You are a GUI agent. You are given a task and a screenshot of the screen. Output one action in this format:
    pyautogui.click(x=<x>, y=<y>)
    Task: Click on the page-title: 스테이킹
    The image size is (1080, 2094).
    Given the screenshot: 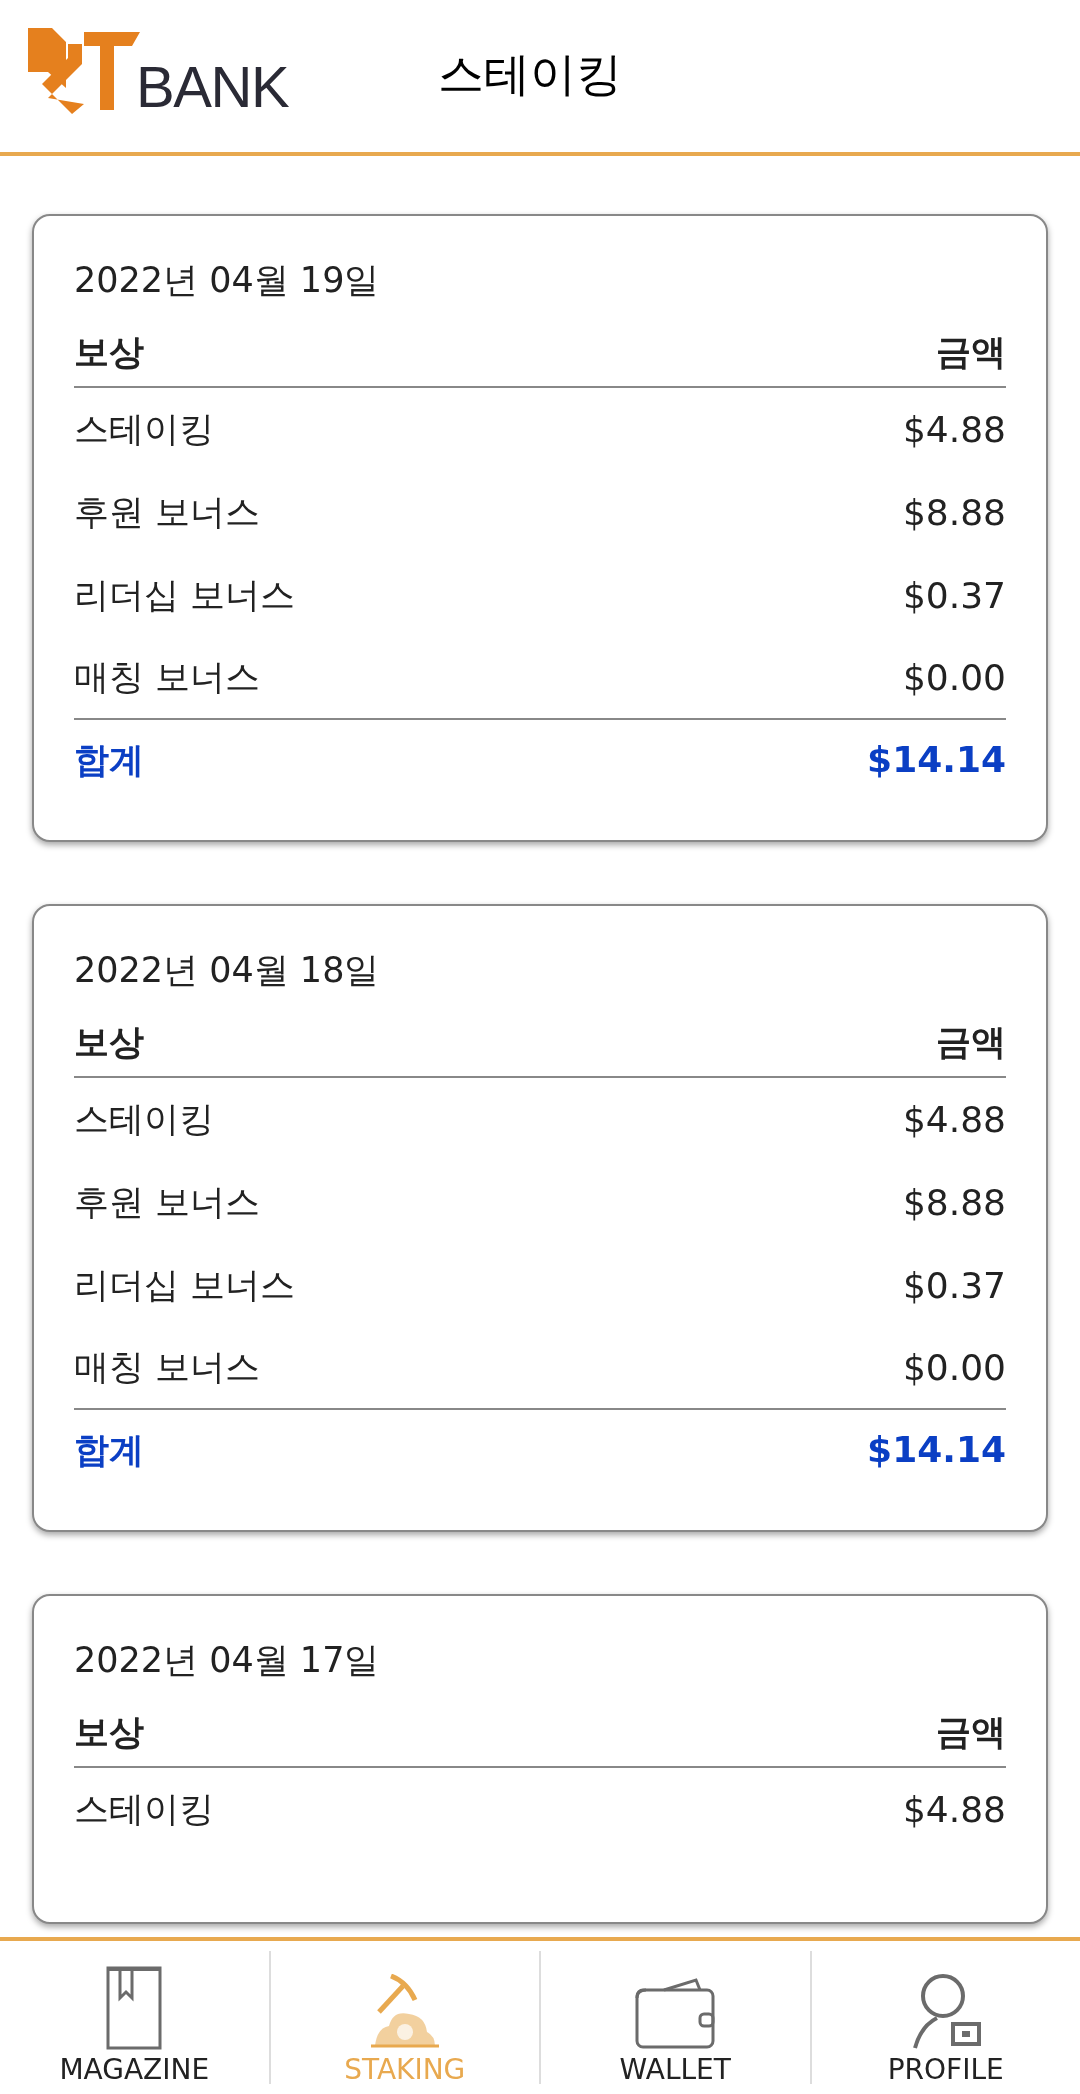 What is the action you would take?
    pyautogui.click(x=530, y=74)
    